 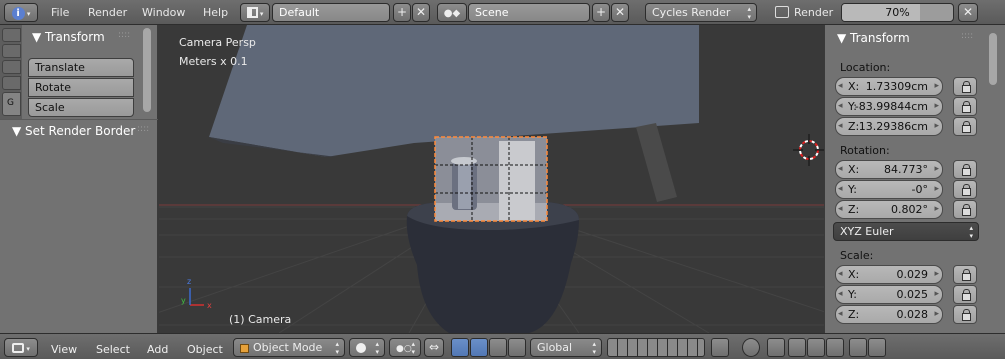 What do you see at coordinates (797, 347) in the screenshot?
I see `snap-toggle-icon` at bounding box center [797, 347].